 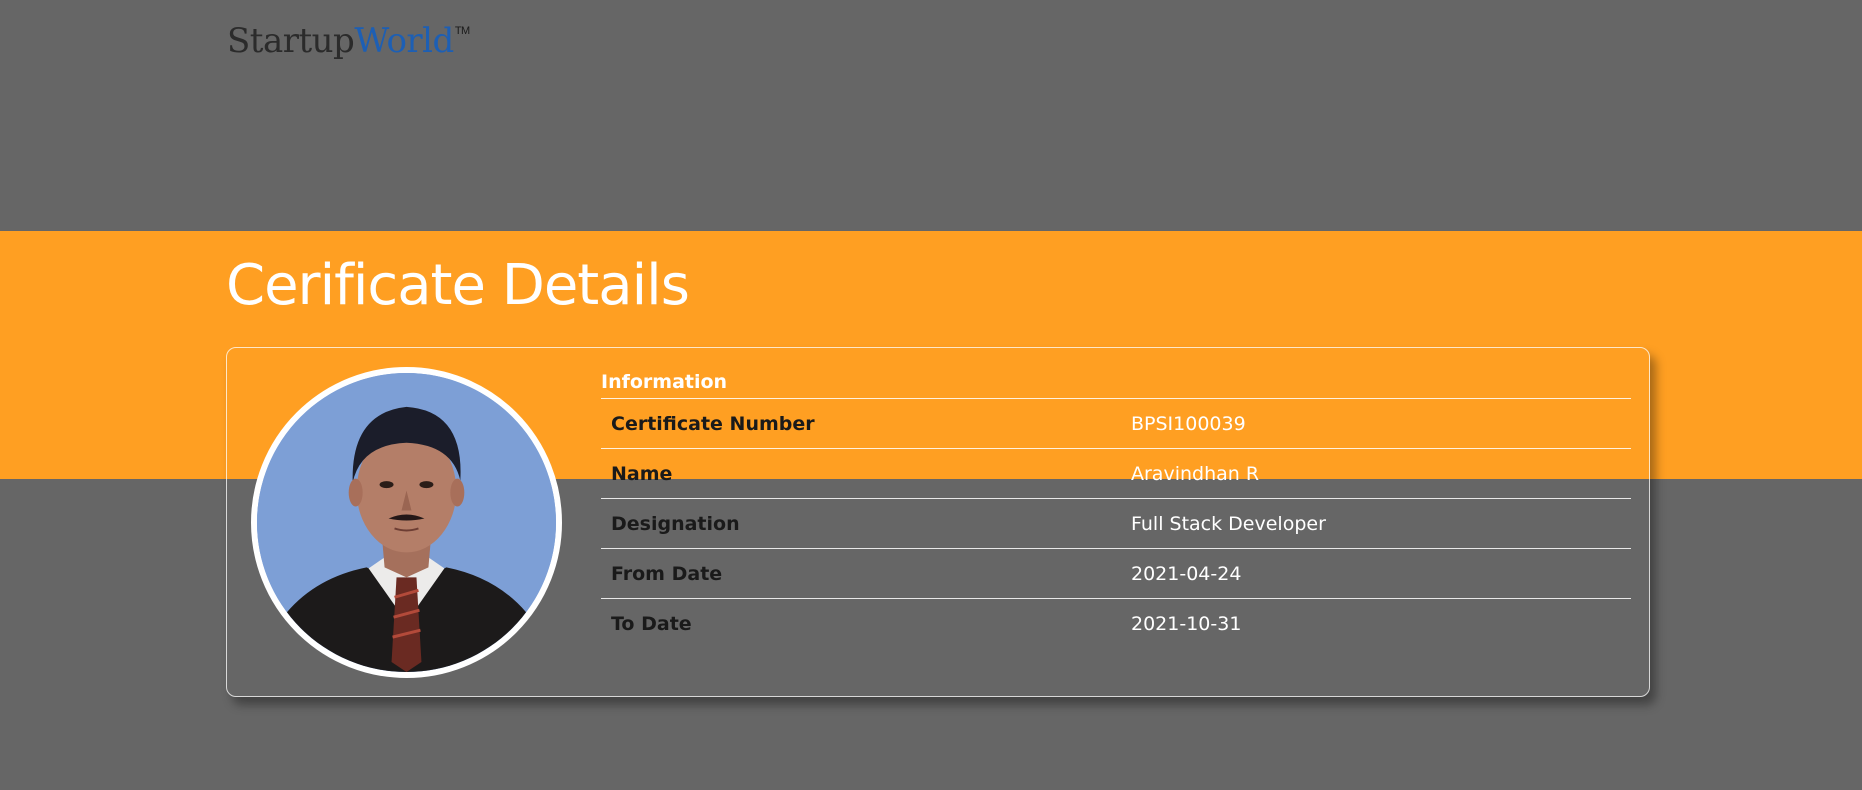 I want to click on row-label: From Date, so click(x=667, y=573).